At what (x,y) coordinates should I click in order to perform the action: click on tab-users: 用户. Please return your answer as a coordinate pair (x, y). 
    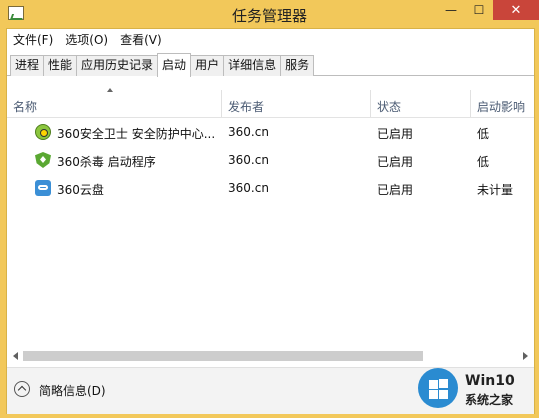
    Looking at the image, I should click on (207, 65).